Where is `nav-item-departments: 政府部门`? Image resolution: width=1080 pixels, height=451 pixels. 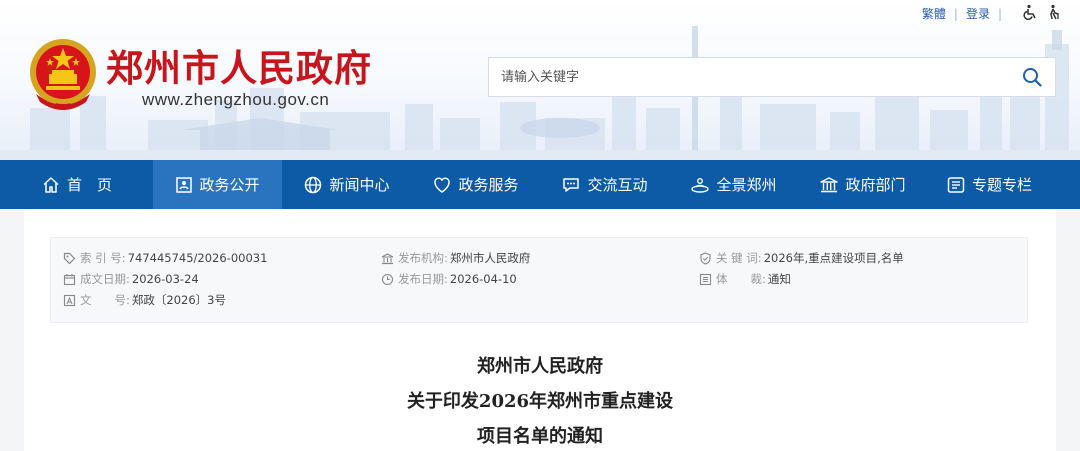 nav-item-departments: 政府部门 is located at coordinates (862, 184).